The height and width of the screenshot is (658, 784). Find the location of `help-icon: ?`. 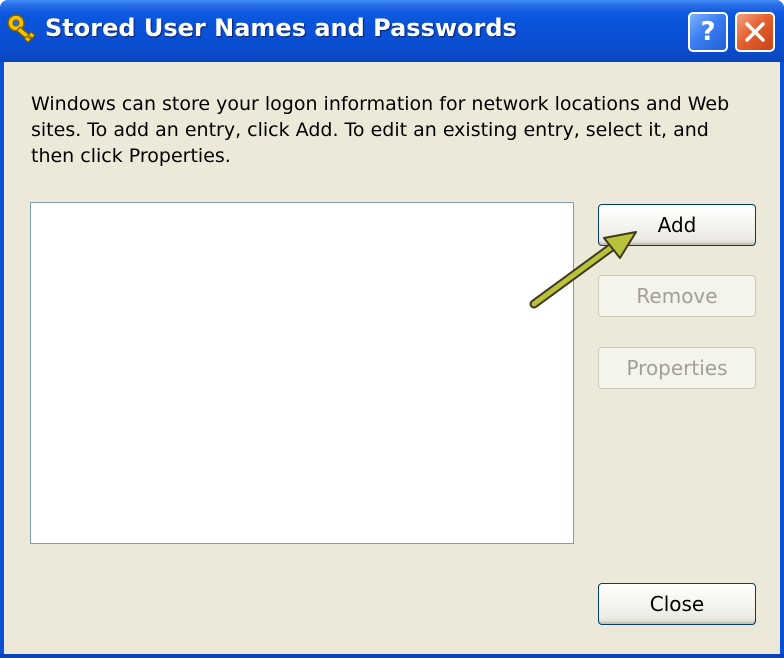

help-icon: ? is located at coordinates (708, 32).